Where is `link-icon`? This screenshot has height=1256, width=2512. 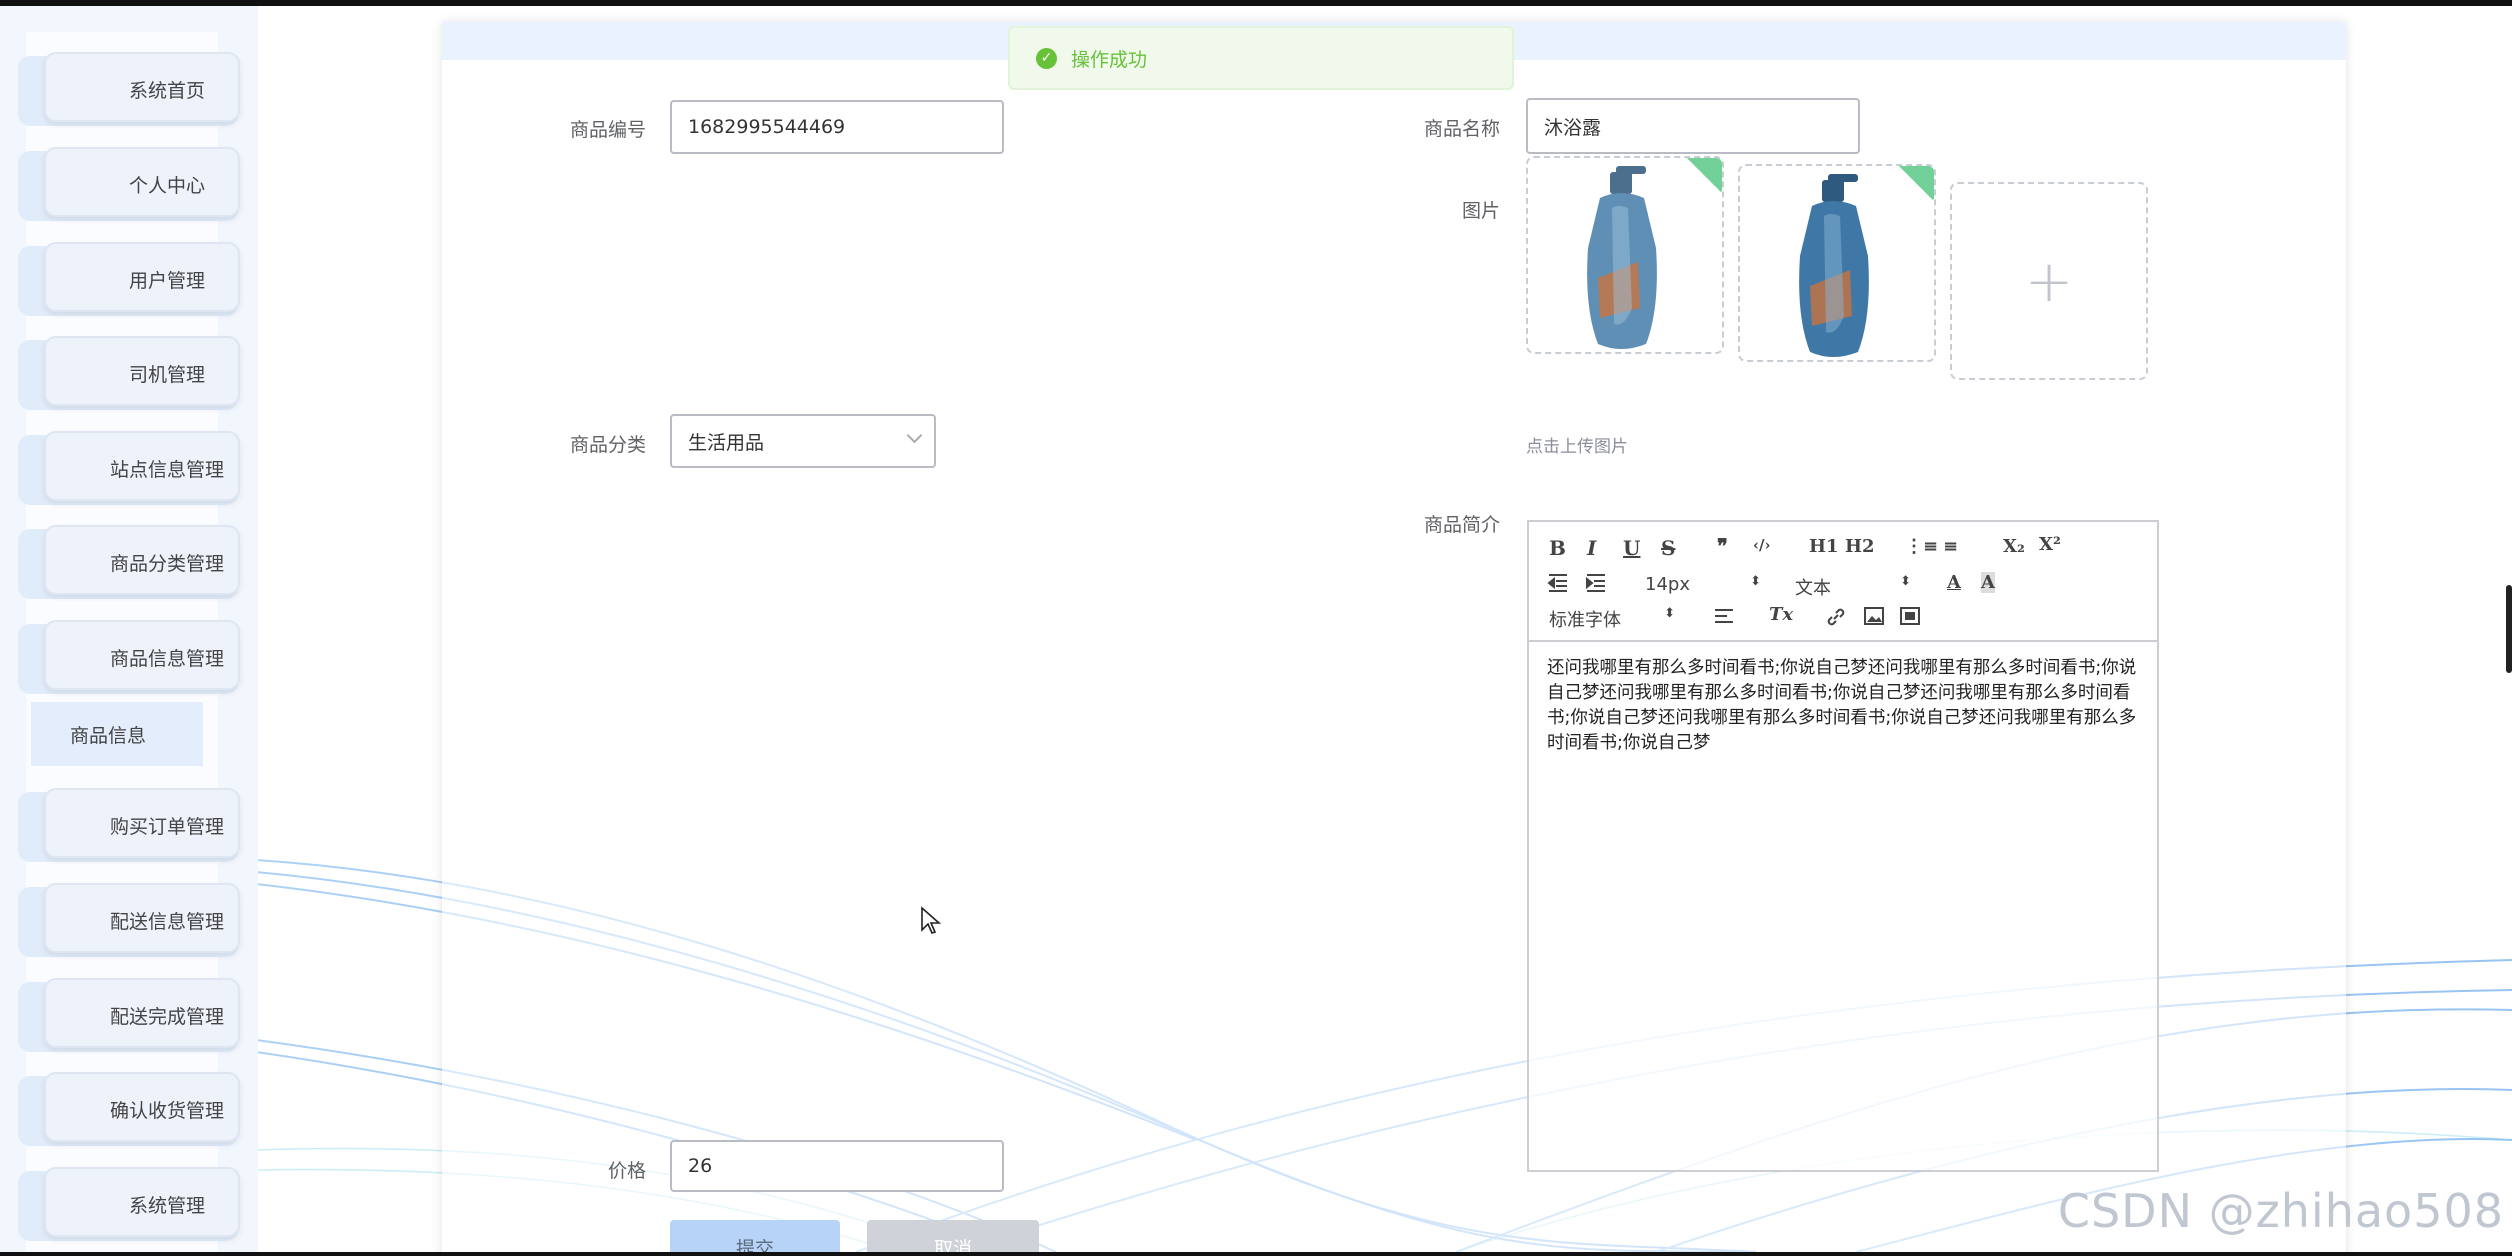
link-icon is located at coordinates (1836, 617).